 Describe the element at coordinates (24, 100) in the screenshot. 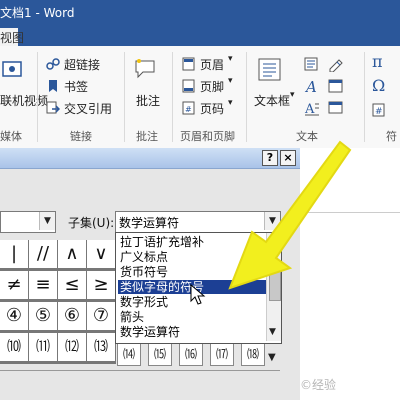

I see `online-video-button: 联机视频` at that location.